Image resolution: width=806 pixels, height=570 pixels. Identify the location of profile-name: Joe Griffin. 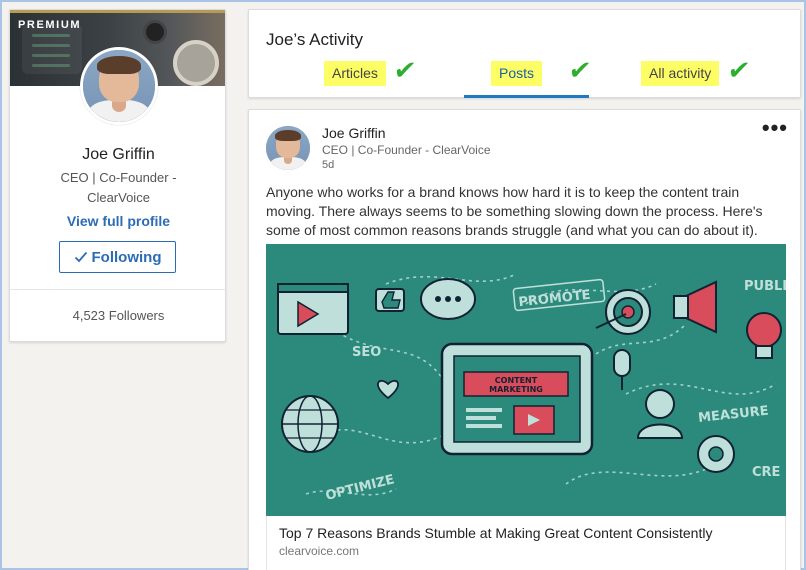
(117, 155).